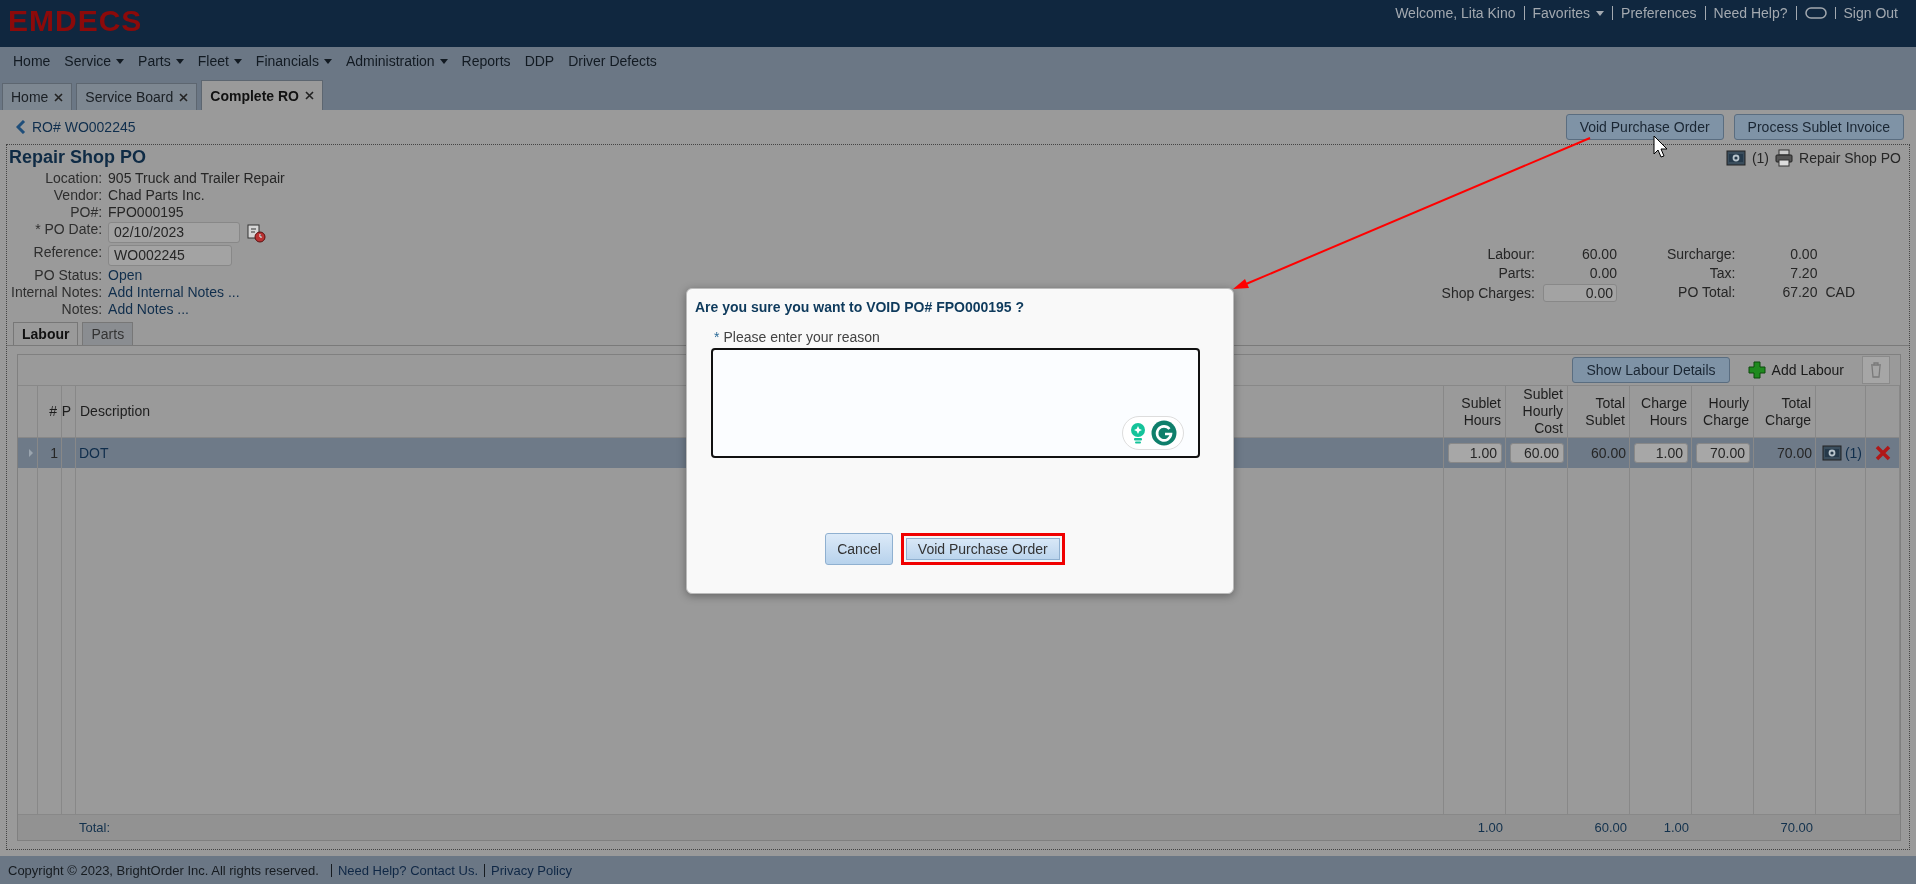 The width and height of the screenshot is (1916, 884). What do you see at coordinates (1516, 273) in the screenshot?
I see `summary-label: Parts:` at bounding box center [1516, 273].